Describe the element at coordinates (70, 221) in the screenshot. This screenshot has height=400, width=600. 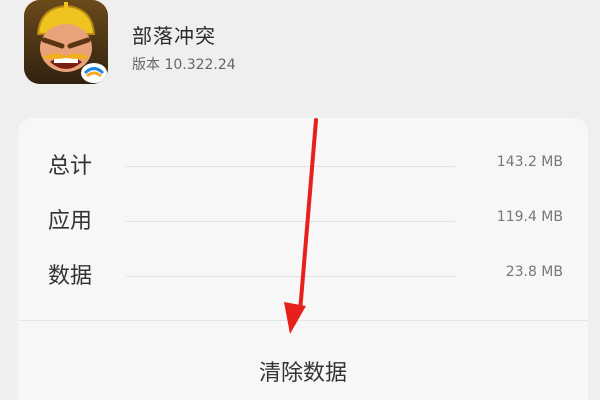
I see `row-label: 应用` at that location.